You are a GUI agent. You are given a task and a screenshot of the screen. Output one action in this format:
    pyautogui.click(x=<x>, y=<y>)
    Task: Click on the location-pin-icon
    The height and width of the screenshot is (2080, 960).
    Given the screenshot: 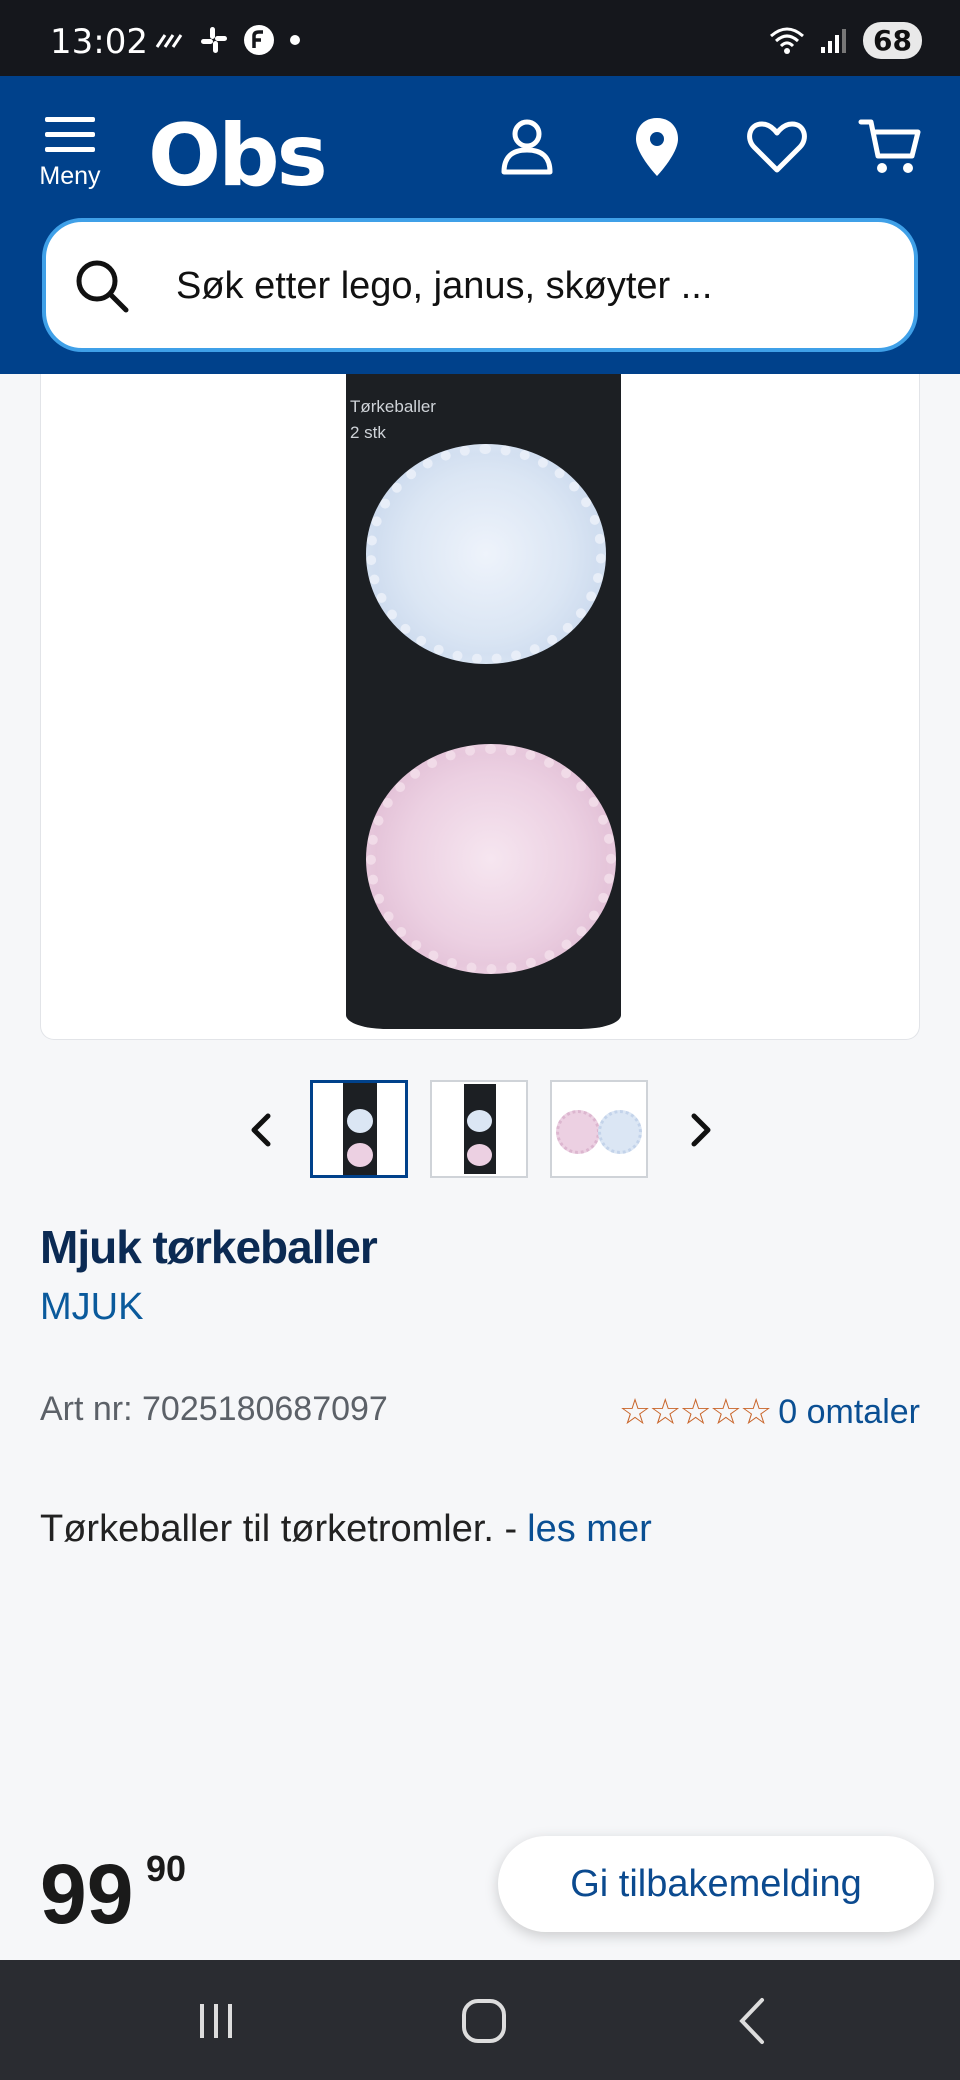 What is the action you would take?
    pyautogui.click(x=657, y=147)
    